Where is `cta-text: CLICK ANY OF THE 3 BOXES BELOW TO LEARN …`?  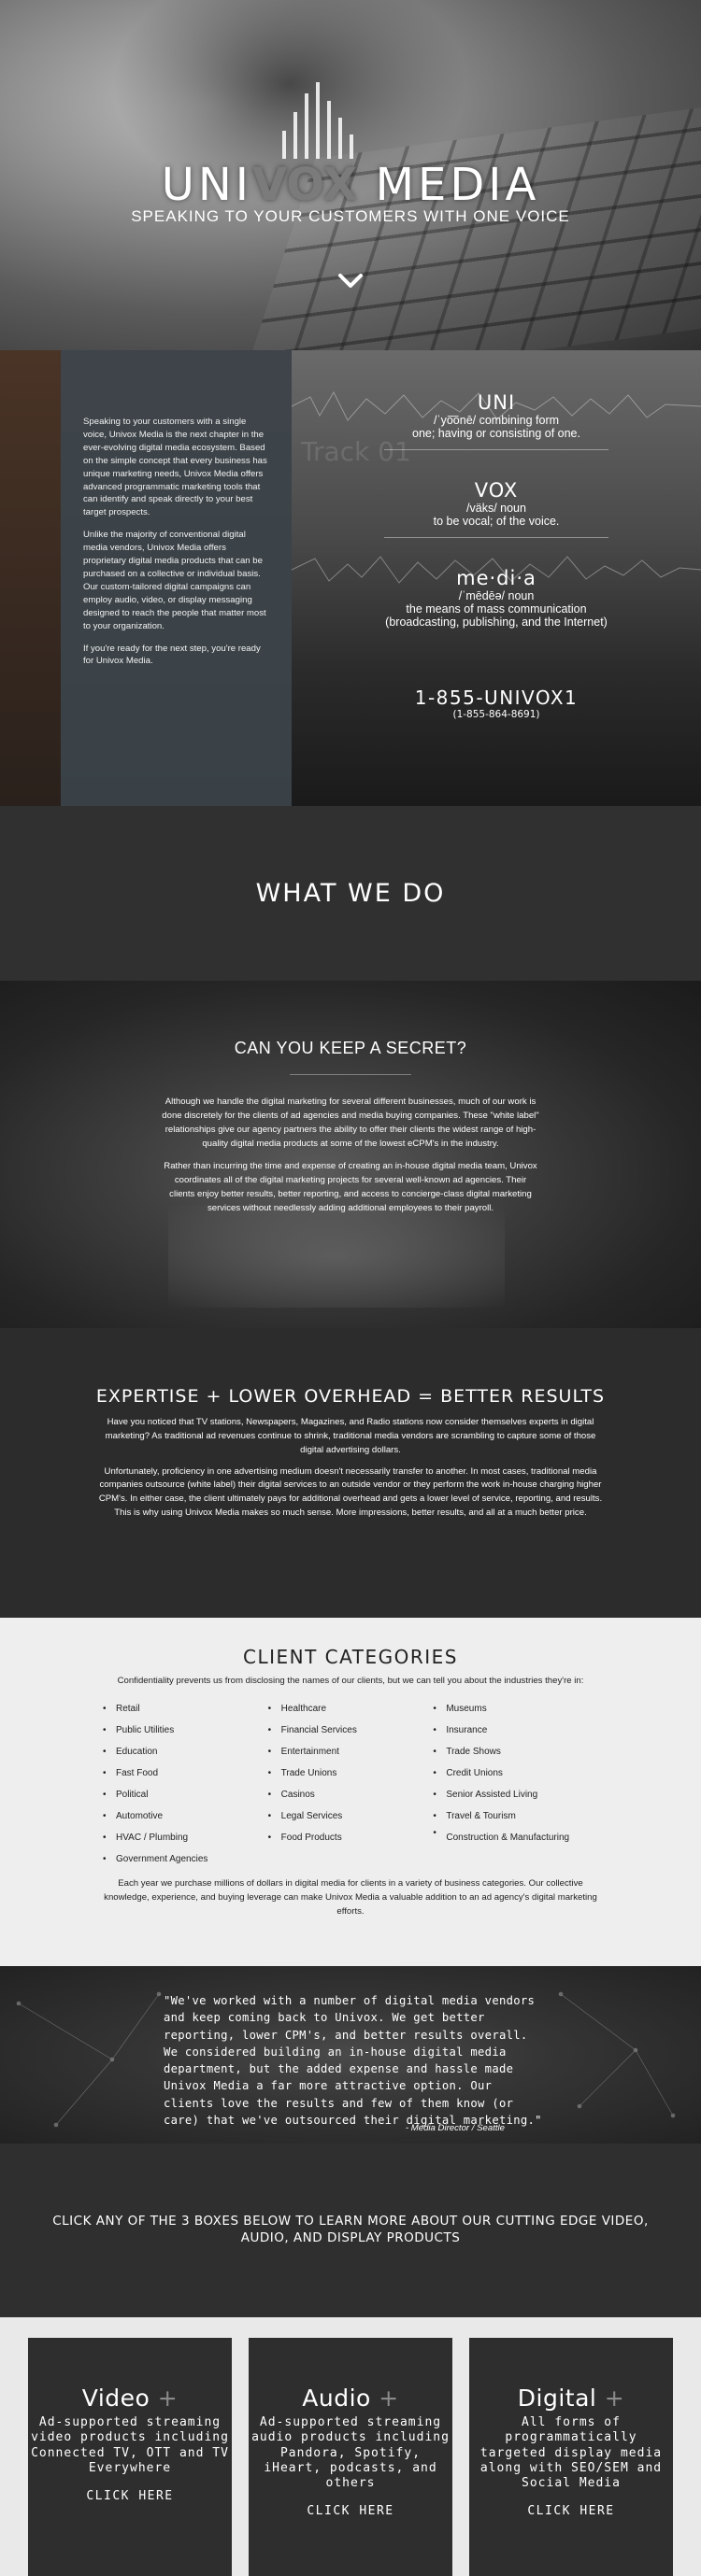
cta-text: CLICK ANY OF THE 3 BOXES BELOW TO LEARN … is located at coordinates (350, 2229).